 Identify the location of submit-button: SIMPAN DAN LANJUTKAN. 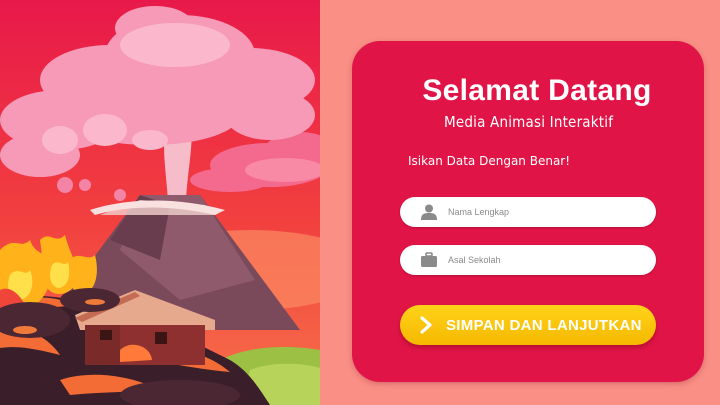
(528, 325).